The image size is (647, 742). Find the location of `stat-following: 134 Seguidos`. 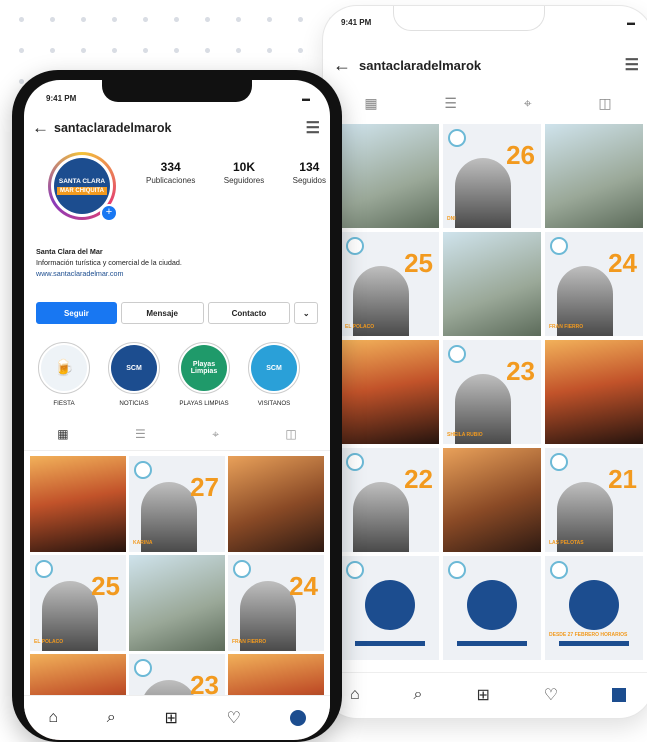

stat-following: 134 Seguidos is located at coordinates (309, 172).